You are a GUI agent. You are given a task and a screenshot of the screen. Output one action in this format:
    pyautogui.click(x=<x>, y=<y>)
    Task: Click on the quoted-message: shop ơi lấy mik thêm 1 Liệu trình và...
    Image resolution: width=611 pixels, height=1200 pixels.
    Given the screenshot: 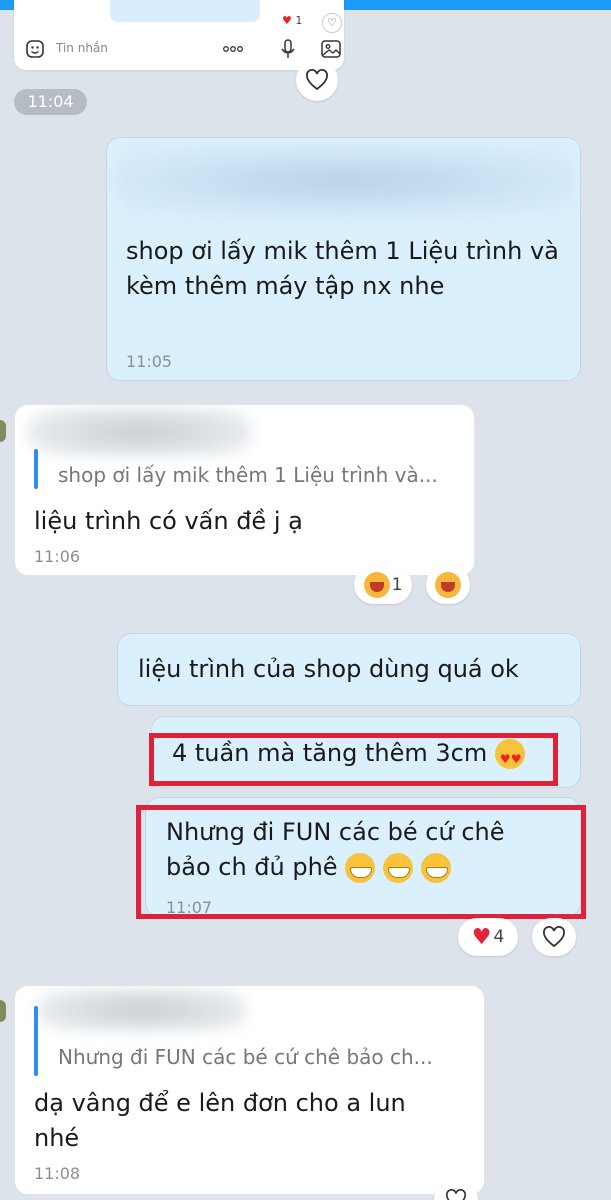 What is the action you would take?
    pyautogui.click(x=248, y=475)
    